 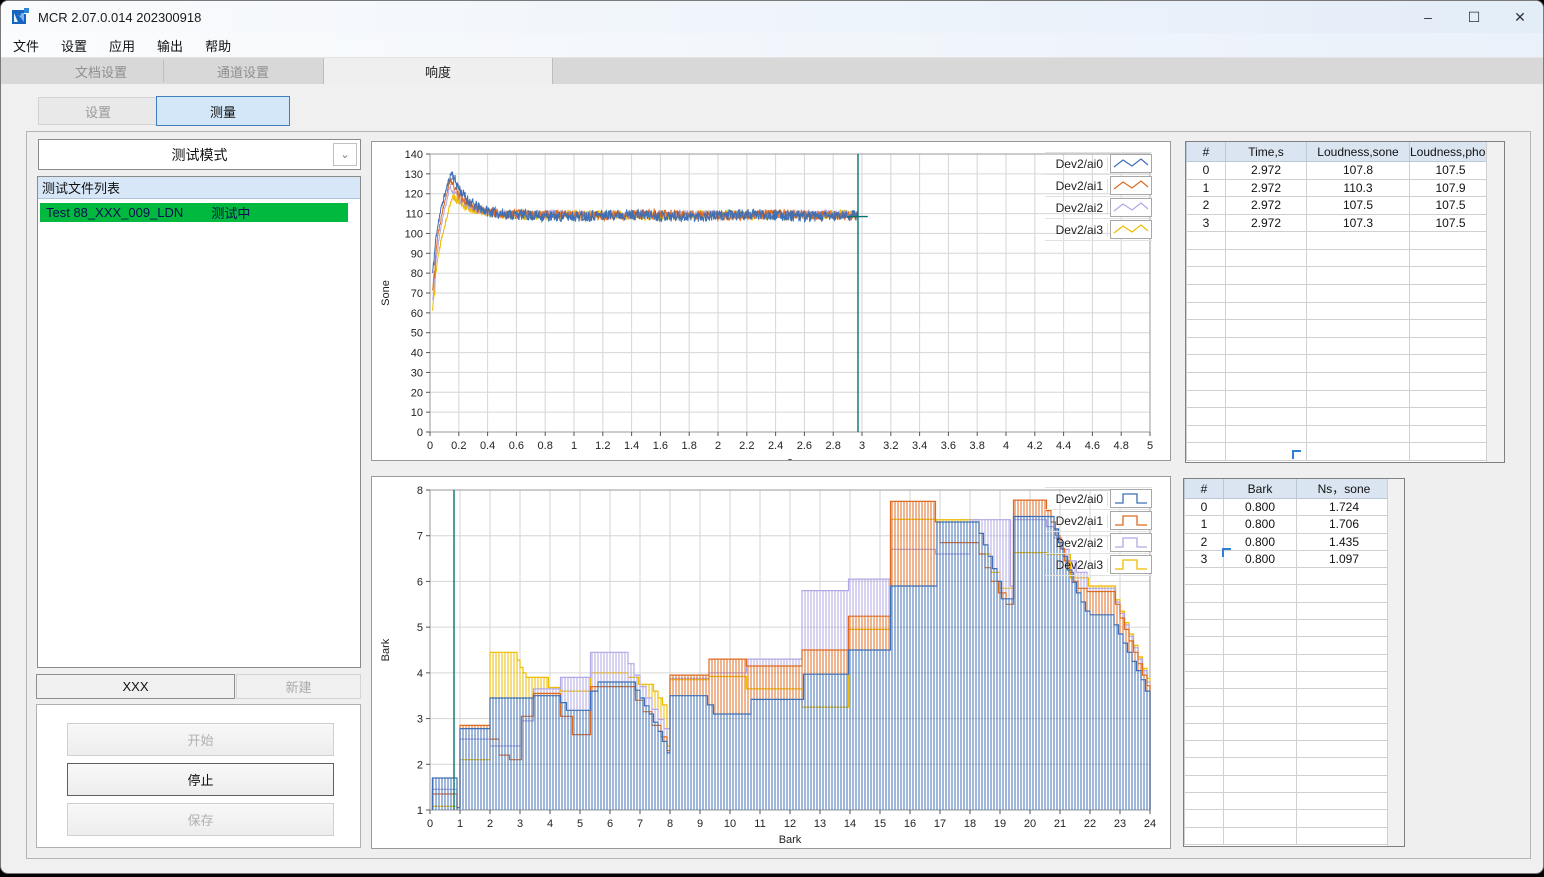 What do you see at coordinates (26, 45) in the screenshot?
I see `menu-file: 文件` at bounding box center [26, 45].